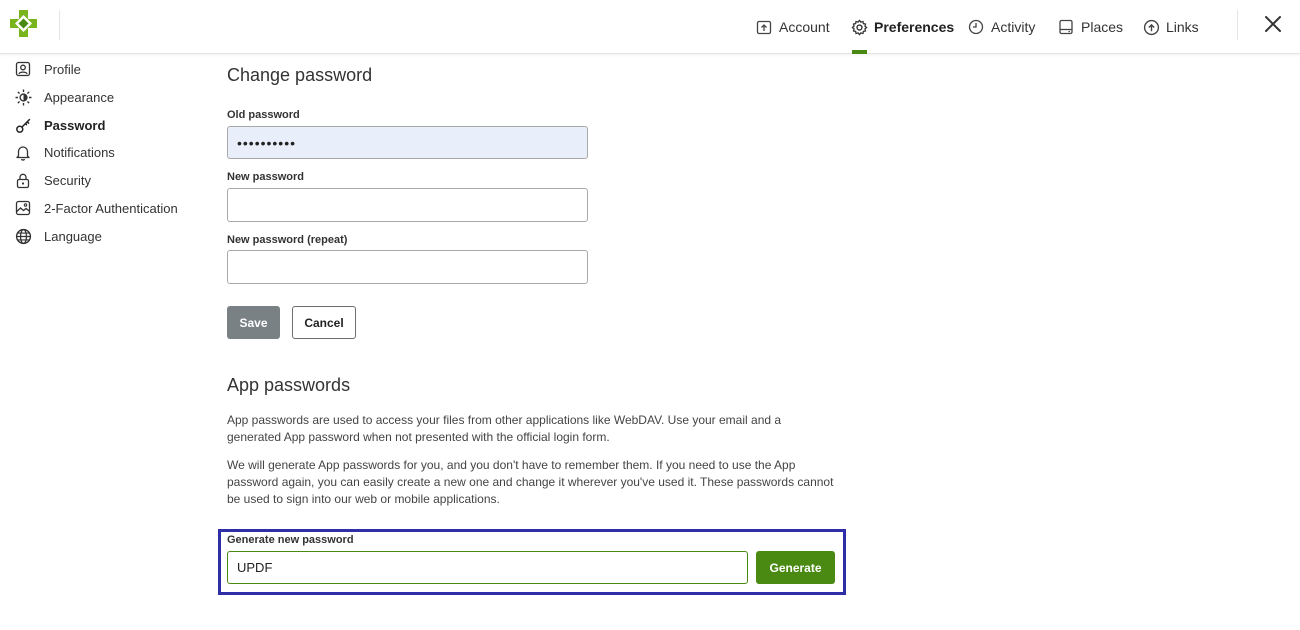 Image resolution: width=1300 pixels, height=630 pixels. What do you see at coordinates (300, 75) in the screenshot?
I see `change-password-title: Change password` at bounding box center [300, 75].